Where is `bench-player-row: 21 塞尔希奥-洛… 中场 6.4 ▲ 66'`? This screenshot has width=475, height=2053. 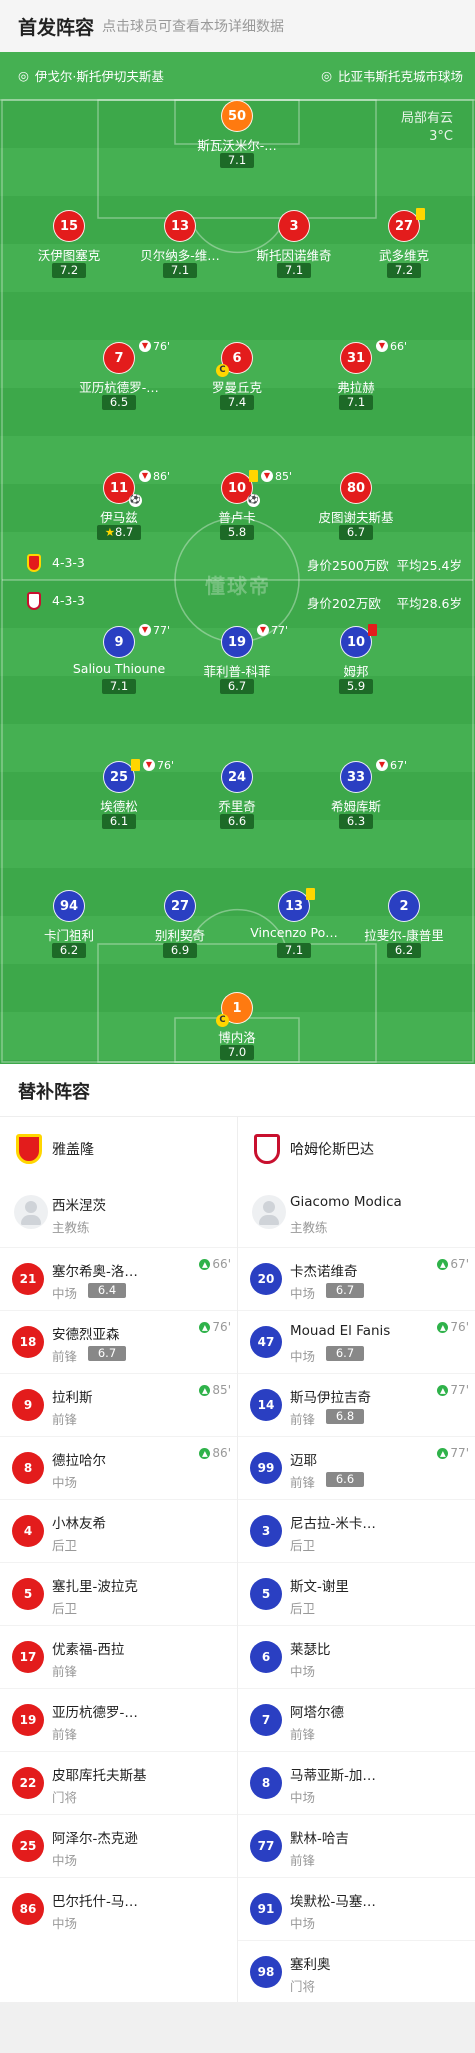
bench-player-row: 21 塞尔希奥-洛… 中场 6.4 ▲ 66' is located at coordinates (118, 1278).